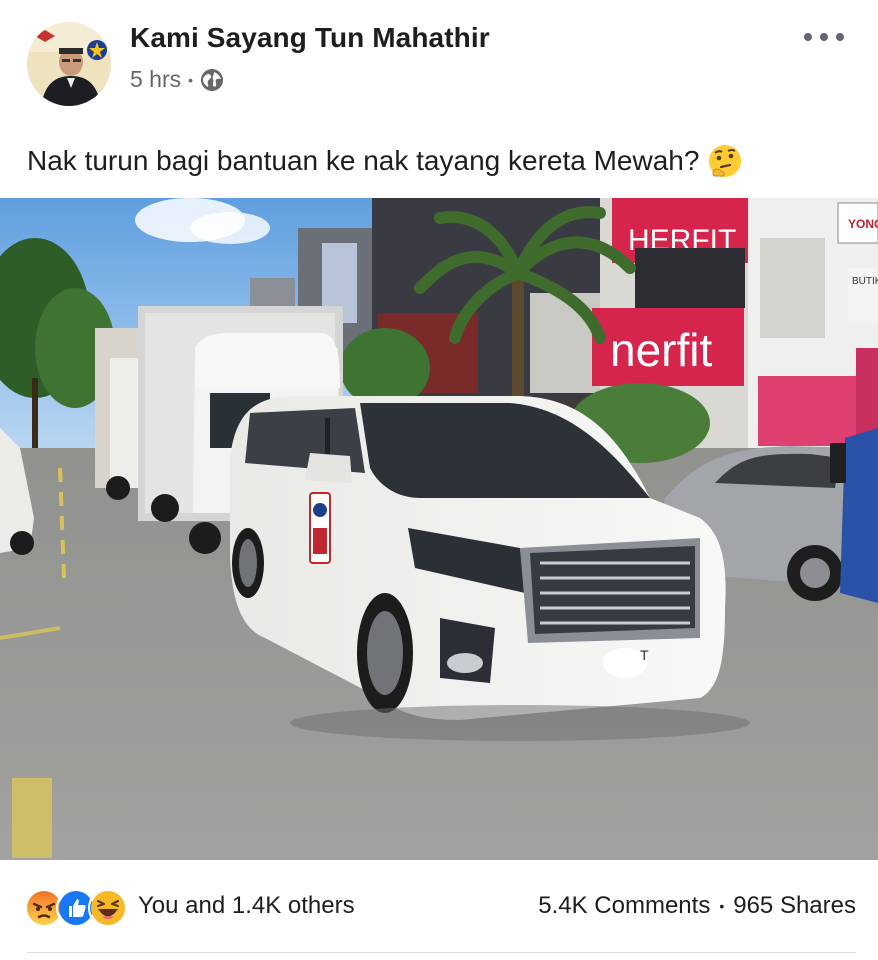 Image resolution: width=878 pixels, height=960 pixels. I want to click on post-meta: 5 hrs •, so click(177, 79).